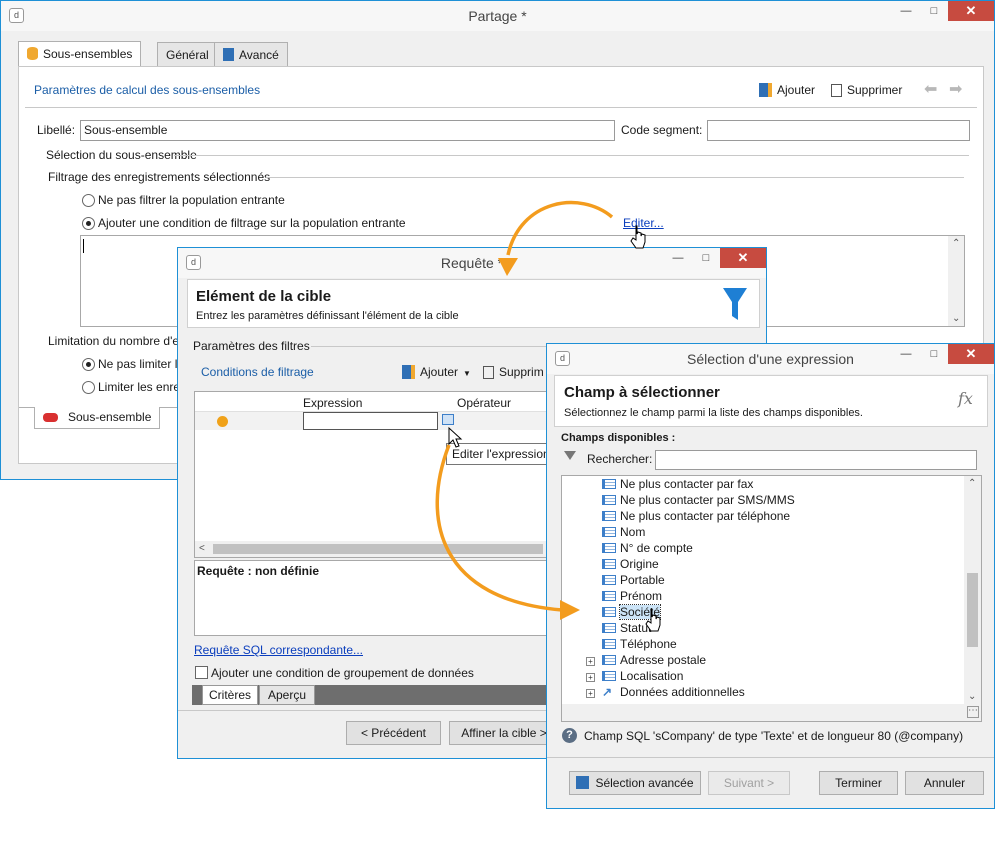 The image size is (1002, 853). What do you see at coordinates (570, 455) in the screenshot?
I see `filter-funnel-icon` at bounding box center [570, 455].